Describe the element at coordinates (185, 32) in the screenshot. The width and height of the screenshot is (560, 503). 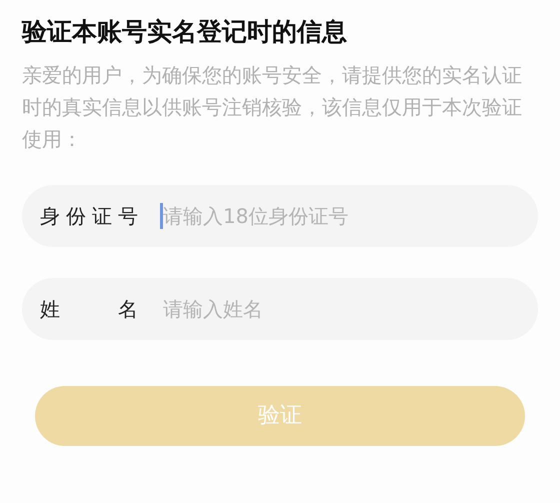
I see `page-title: 验证本账号实名登记时的信息` at that location.